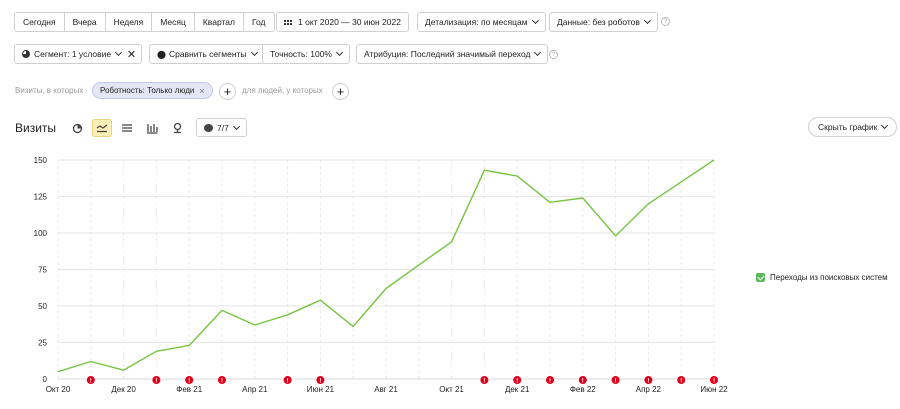  I want to click on y-tick-label: 75, so click(42, 270).